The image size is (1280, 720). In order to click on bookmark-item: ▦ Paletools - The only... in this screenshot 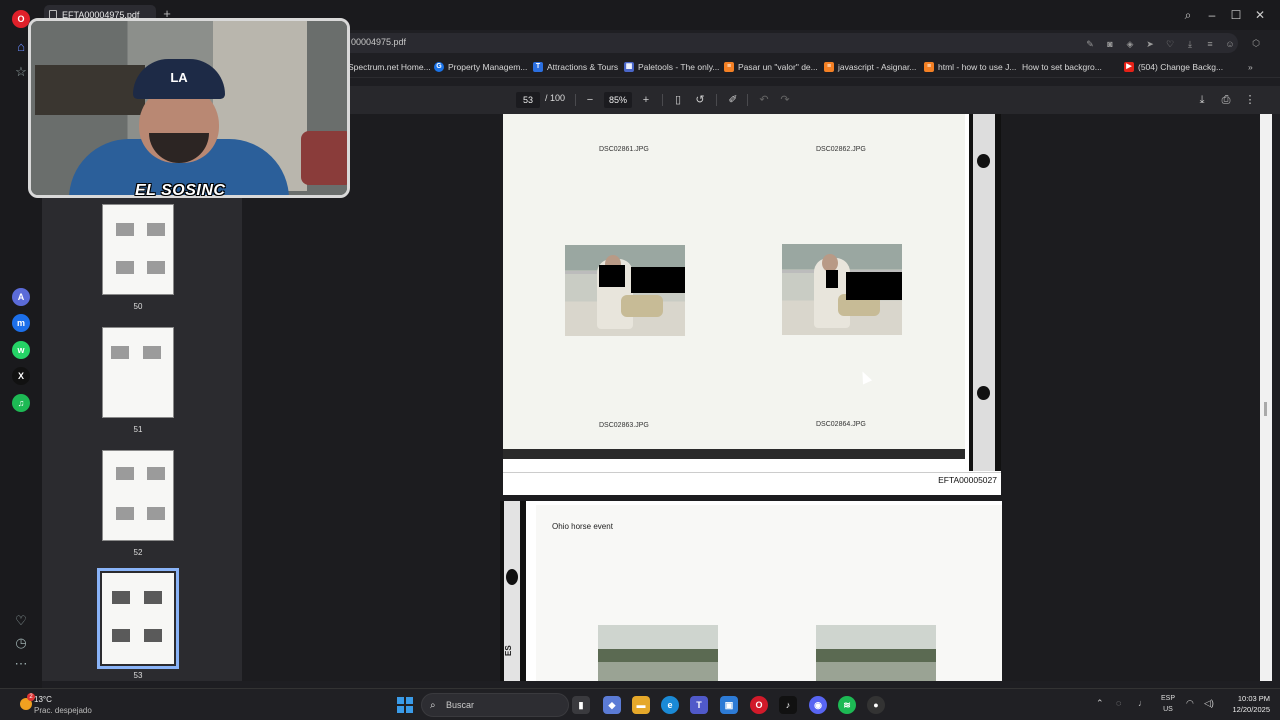, I will do `click(671, 67)`.